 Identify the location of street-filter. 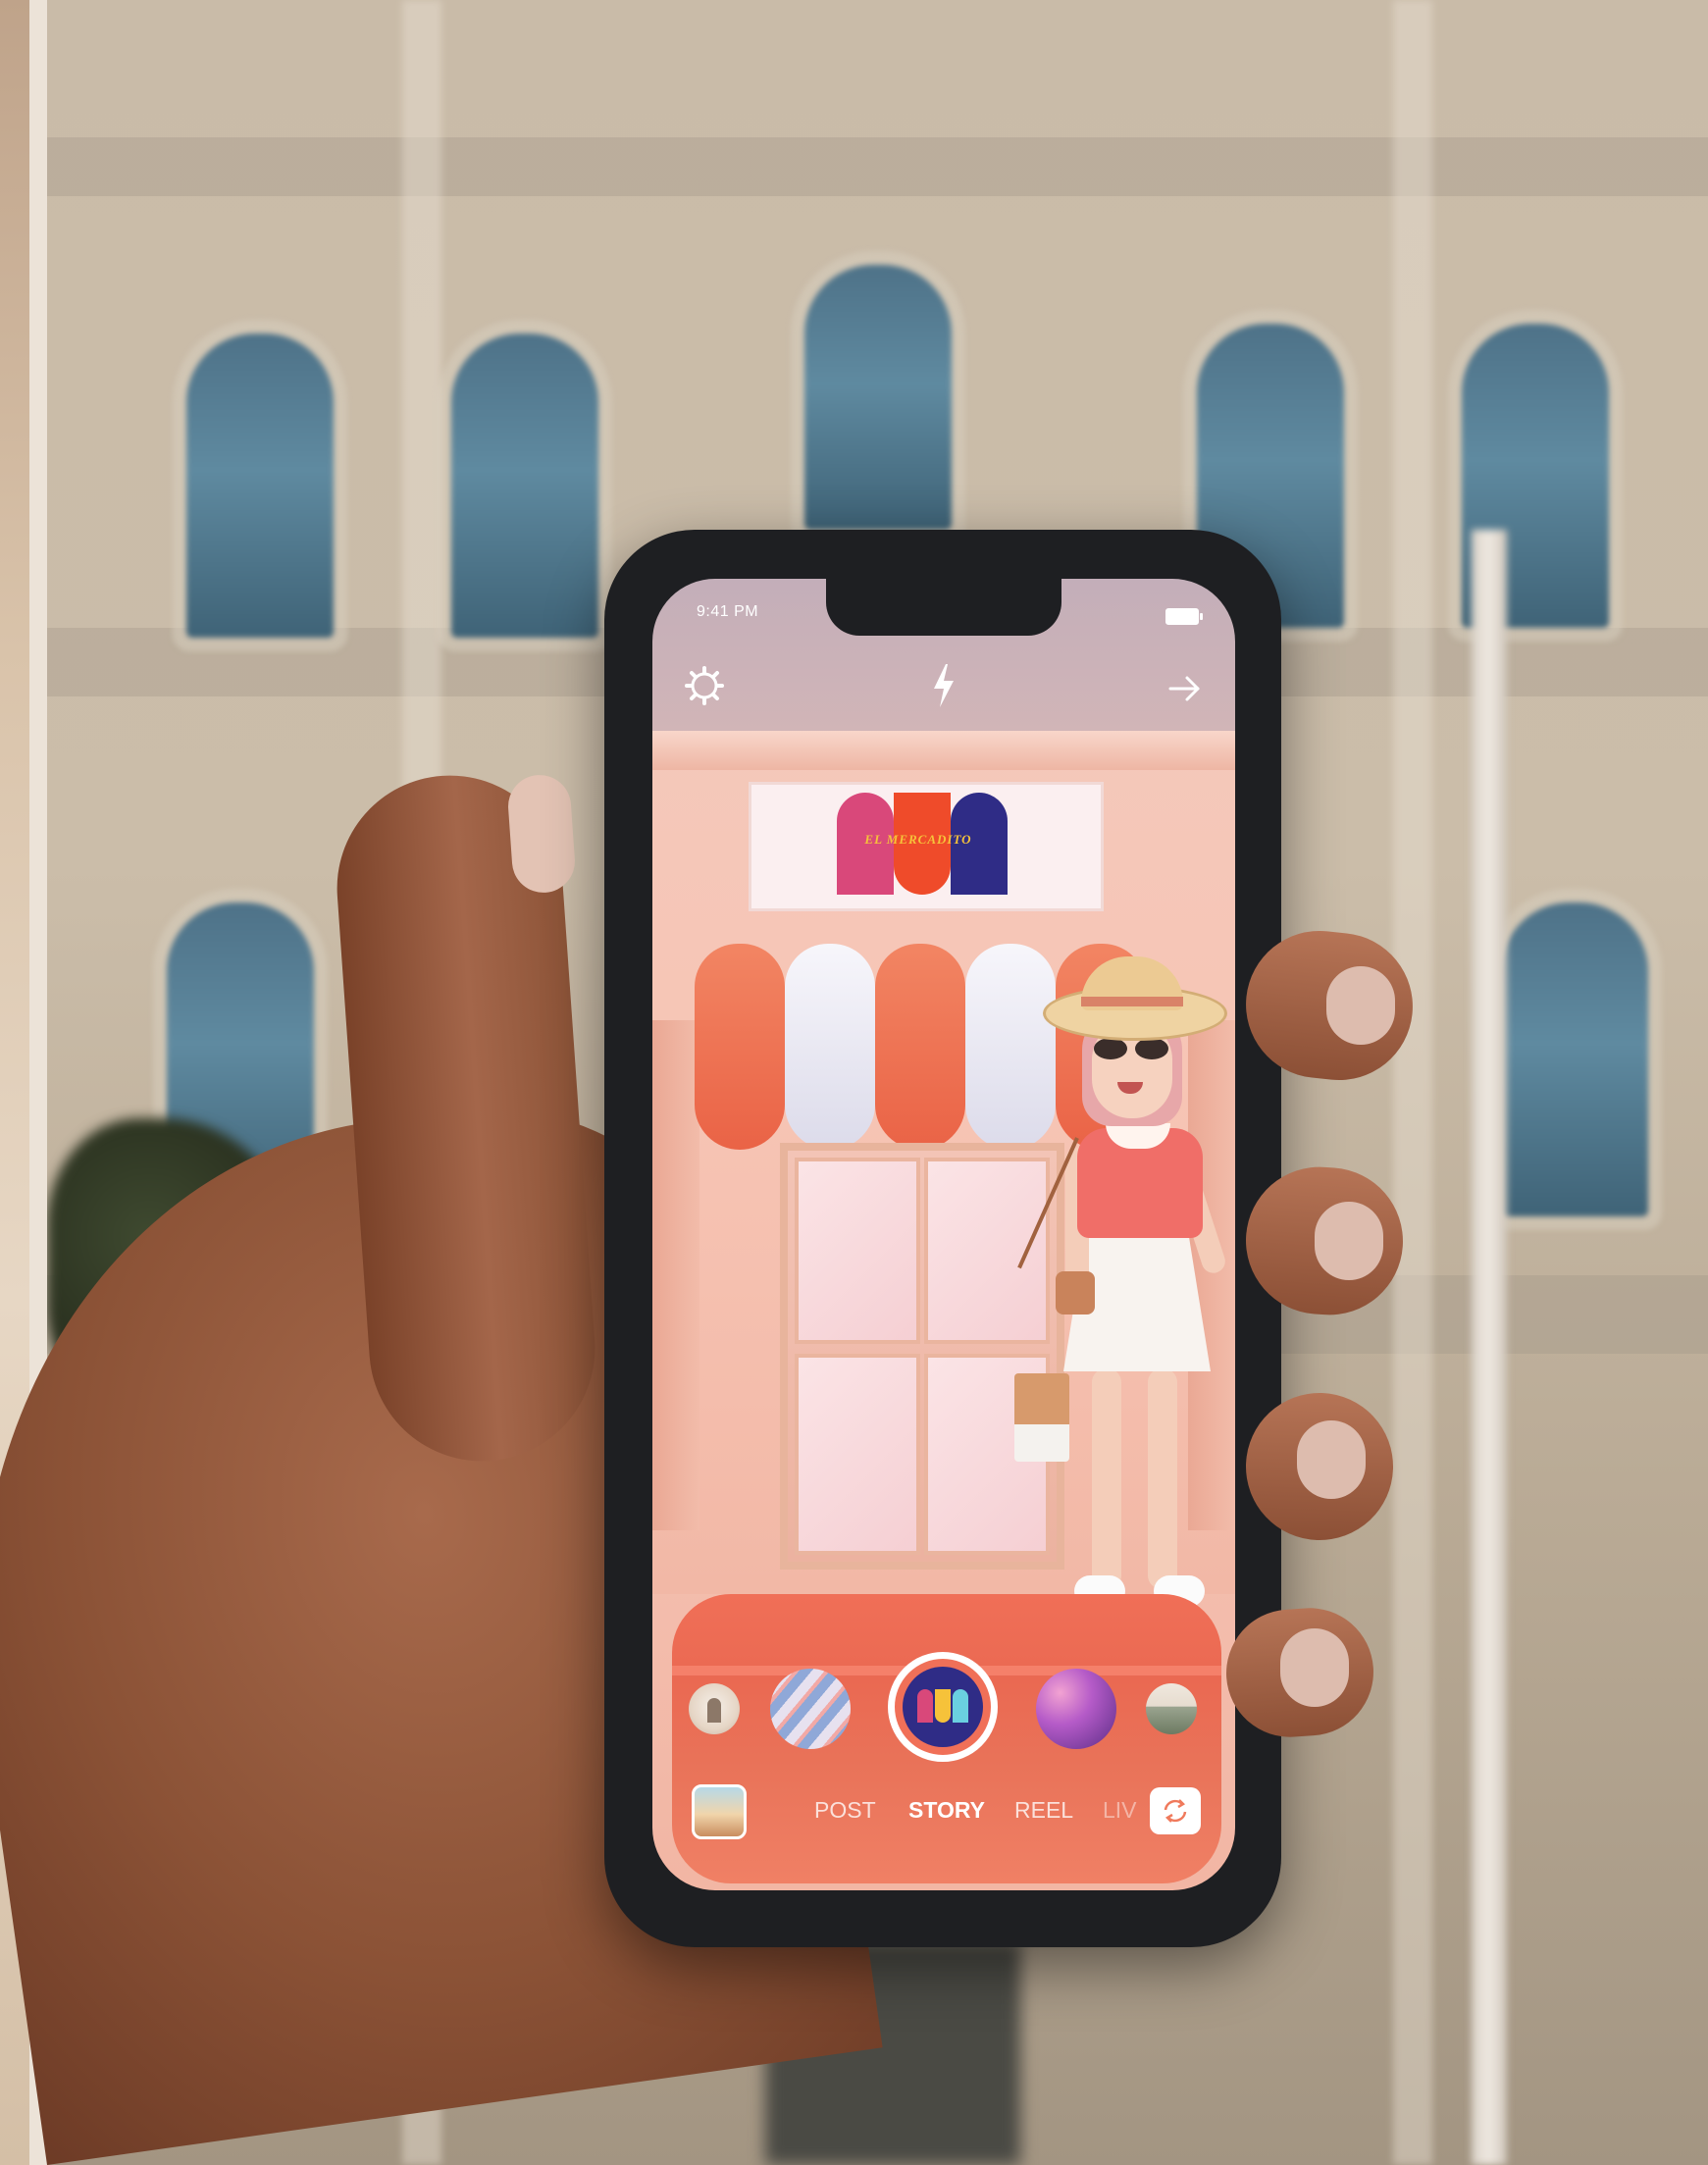
(1171, 1708).